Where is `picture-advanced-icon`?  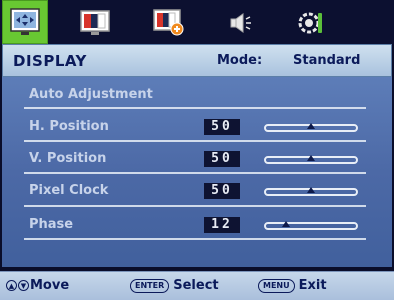 picture-advanced-icon is located at coordinates (168, 22).